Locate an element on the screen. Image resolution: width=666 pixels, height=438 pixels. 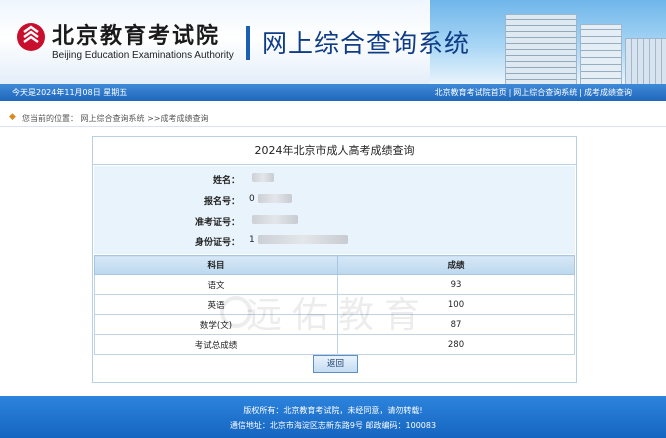
field-label: 姓名： is located at coordinates (226, 181).